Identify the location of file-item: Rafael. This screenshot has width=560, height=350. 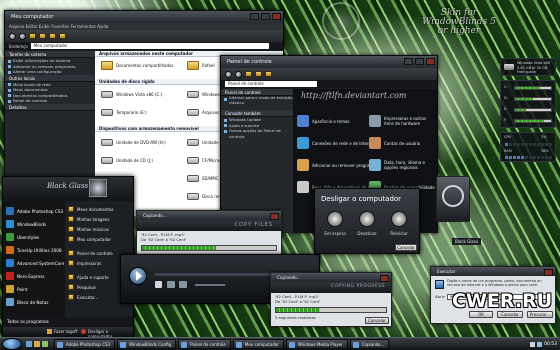
(201, 65).